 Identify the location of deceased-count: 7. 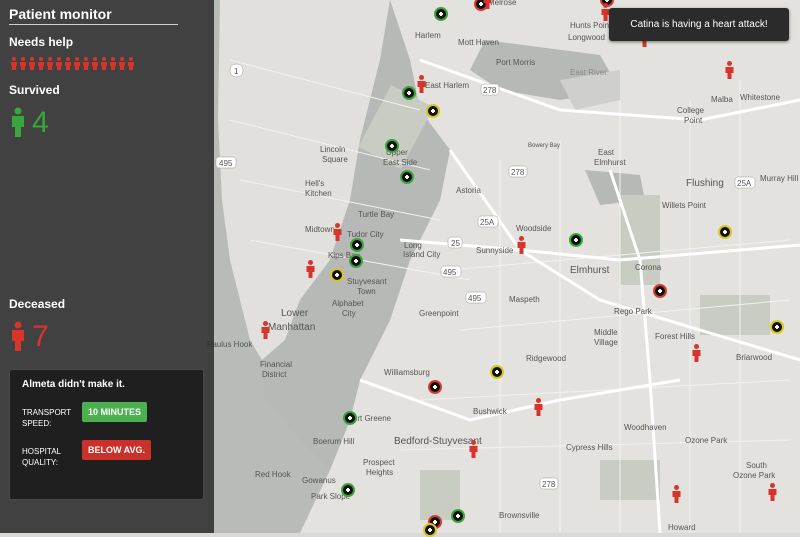
(40, 336).